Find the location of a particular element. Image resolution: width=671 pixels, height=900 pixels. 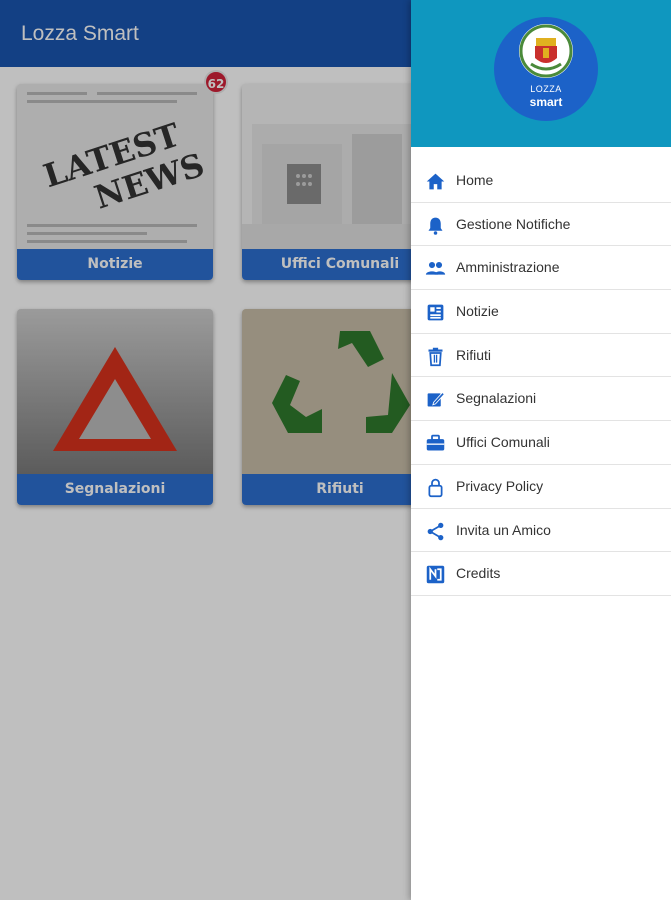

menu-item-privacy-policy: Privacy Policy is located at coordinates (541, 487).